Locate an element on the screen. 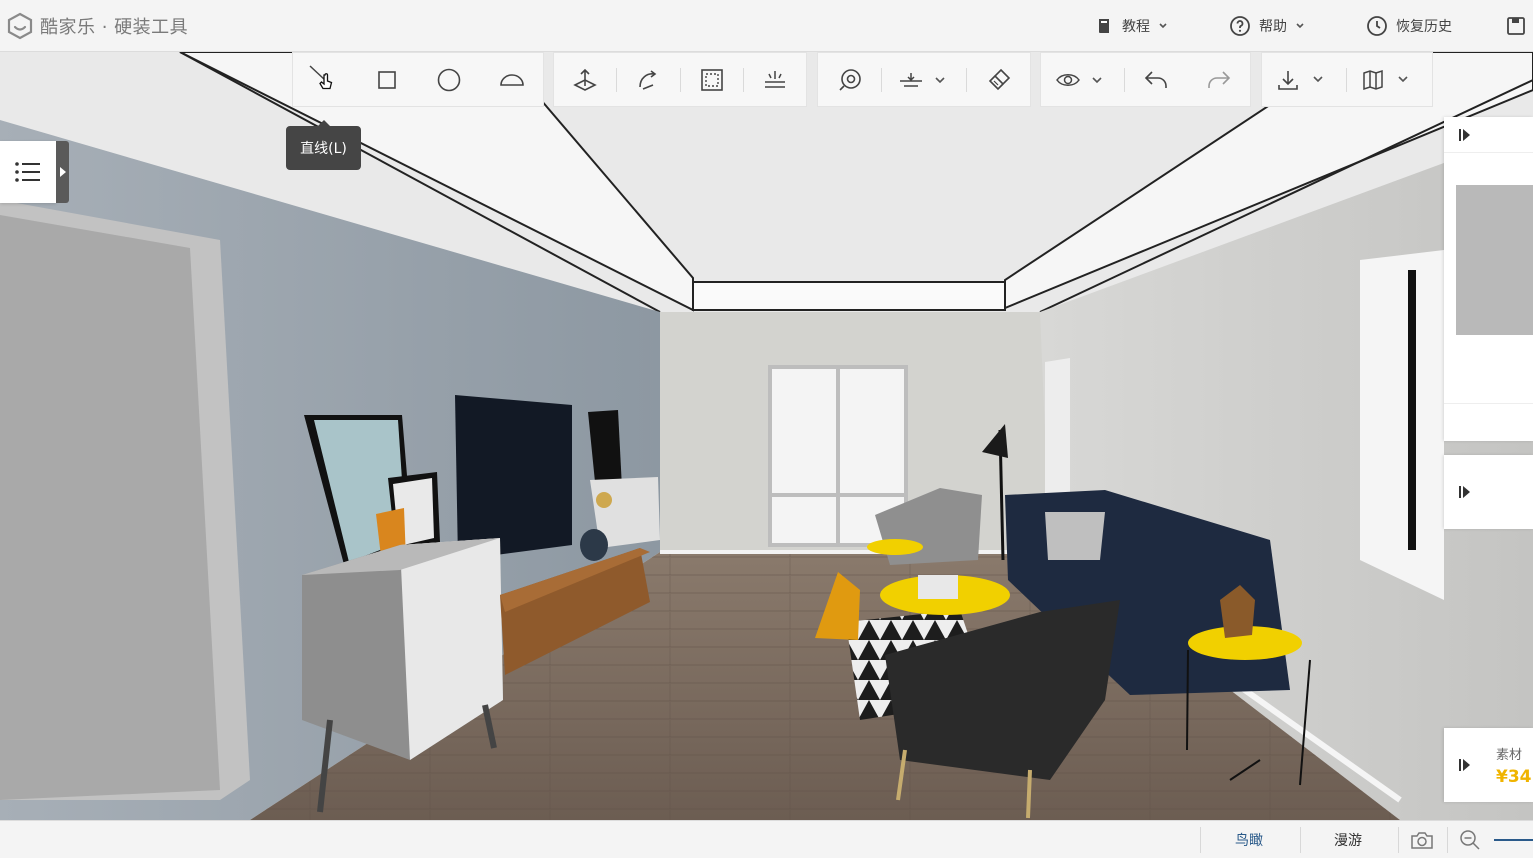 This screenshot has height=858, width=1533. caret-right-icon is located at coordinates (62, 172).